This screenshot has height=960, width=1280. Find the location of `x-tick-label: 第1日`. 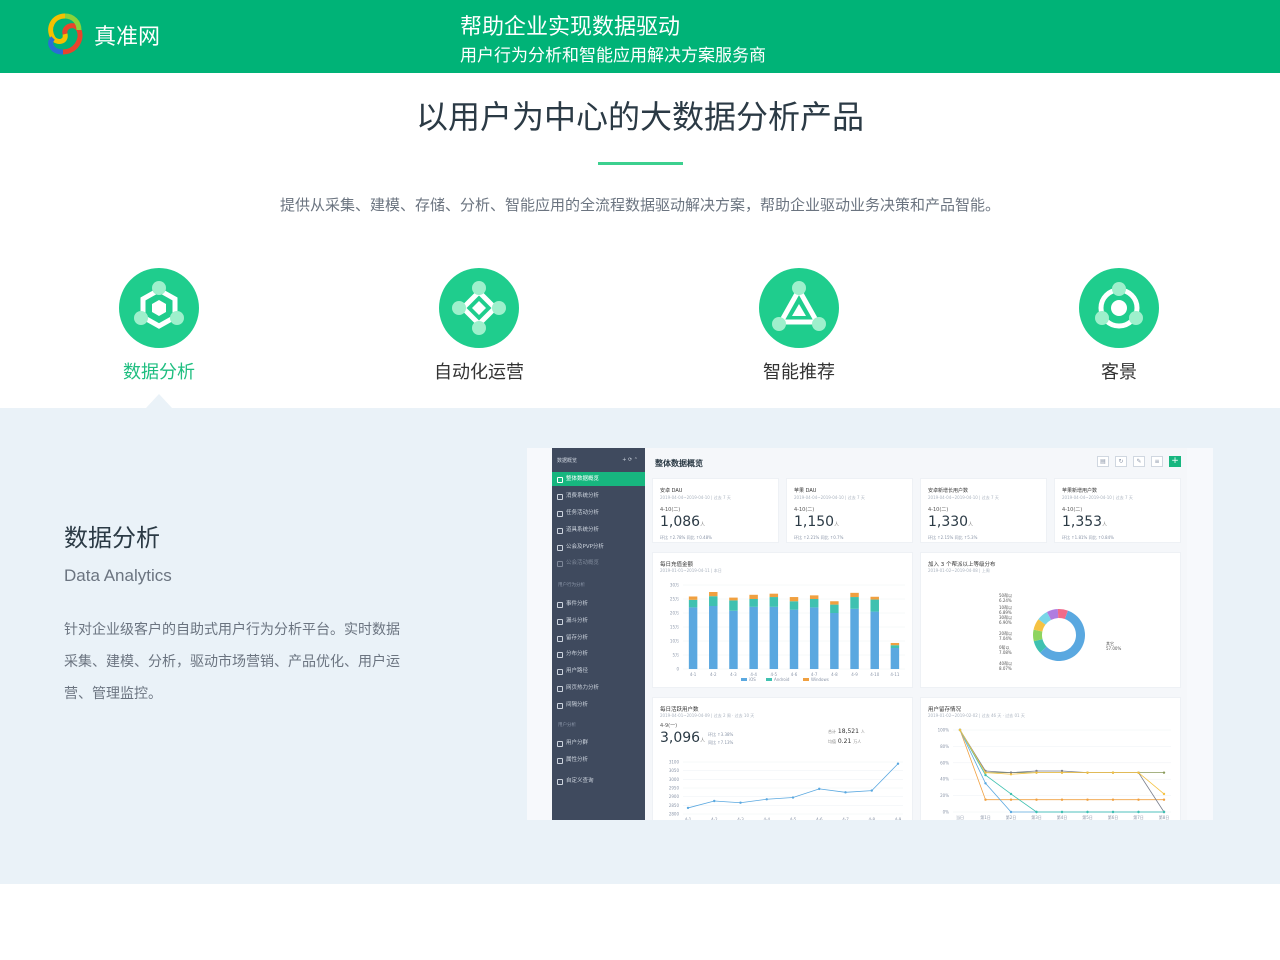

x-tick-label: 第1日 is located at coordinates (985, 817).